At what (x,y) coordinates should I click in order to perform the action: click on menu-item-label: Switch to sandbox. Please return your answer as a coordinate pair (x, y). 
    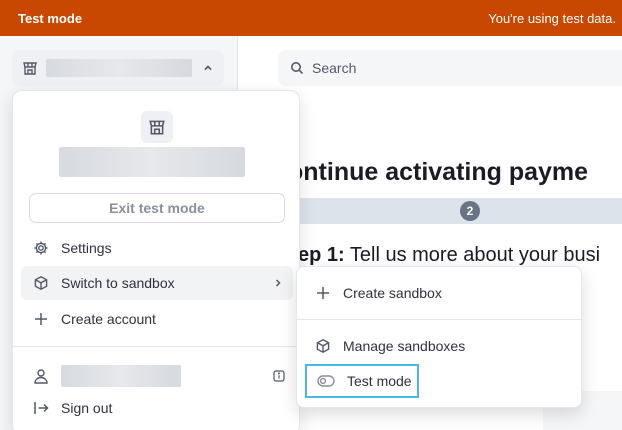
    Looking at the image, I should click on (118, 283).